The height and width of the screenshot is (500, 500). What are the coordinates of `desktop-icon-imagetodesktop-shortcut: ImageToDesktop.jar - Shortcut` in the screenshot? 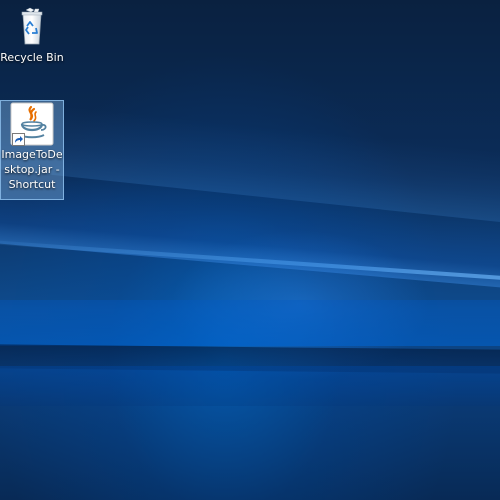 It's located at (32, 150).